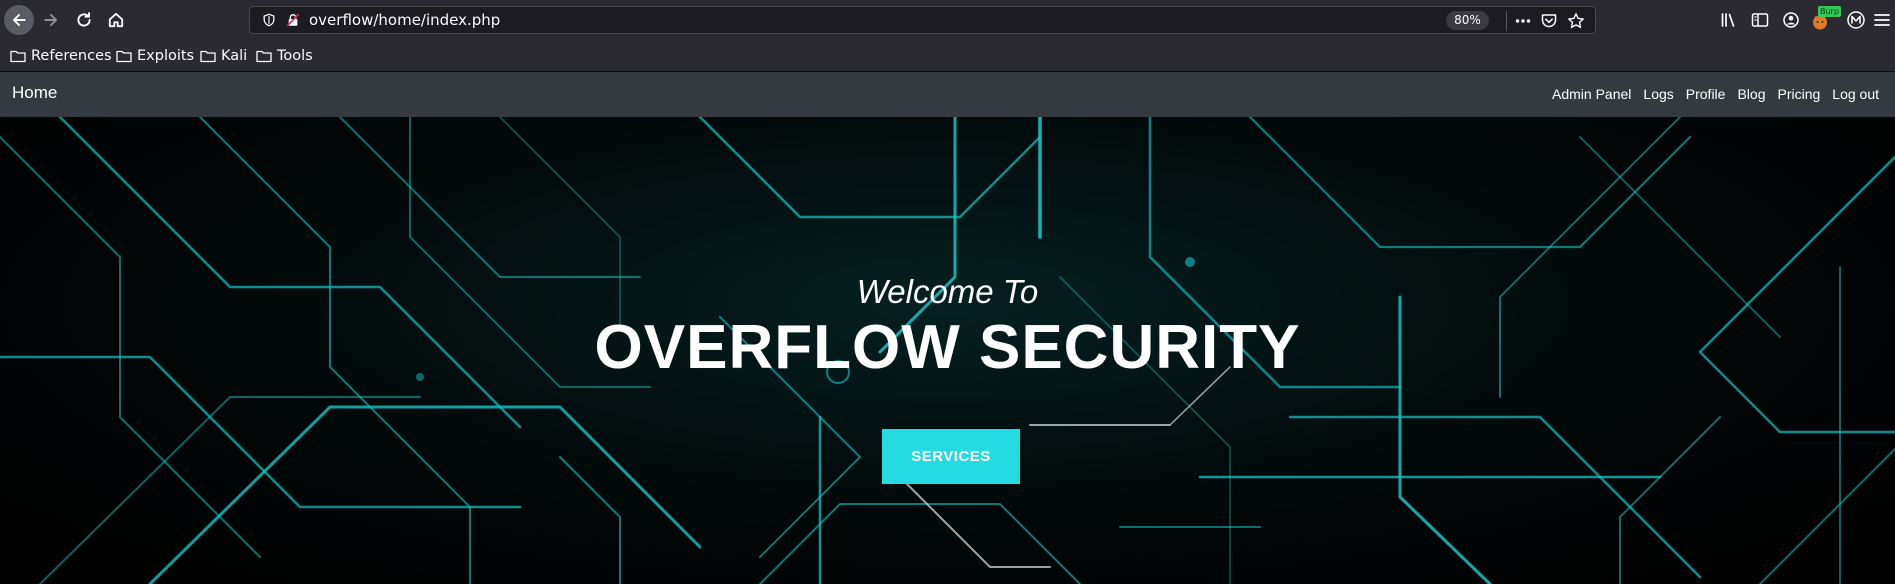  What do you see at coordinates (404, 20) in the screenshot?
I see `url-text: overflow/home/index.php` at bounding box center [404, 20].